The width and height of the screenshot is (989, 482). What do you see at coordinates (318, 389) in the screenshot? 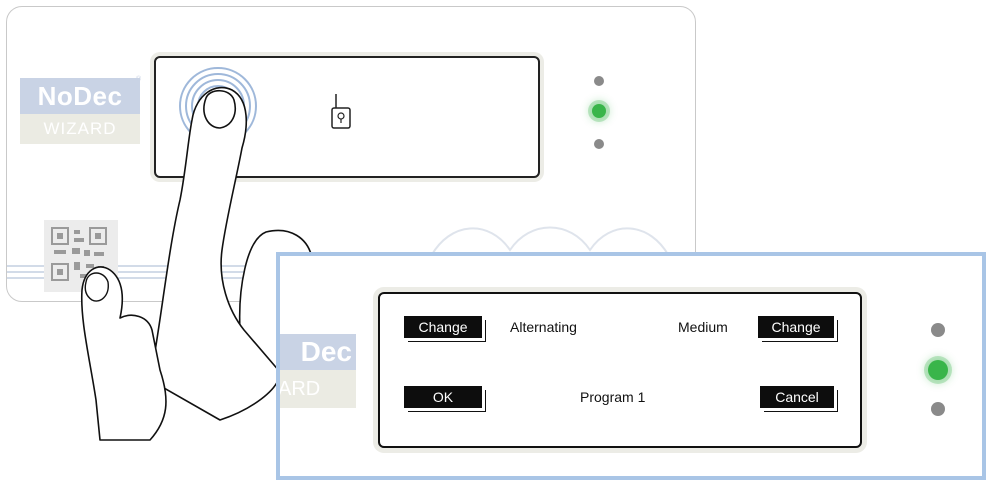
I see `zoom-logo-subtitle: ARD` at bounding box center [318, 389].